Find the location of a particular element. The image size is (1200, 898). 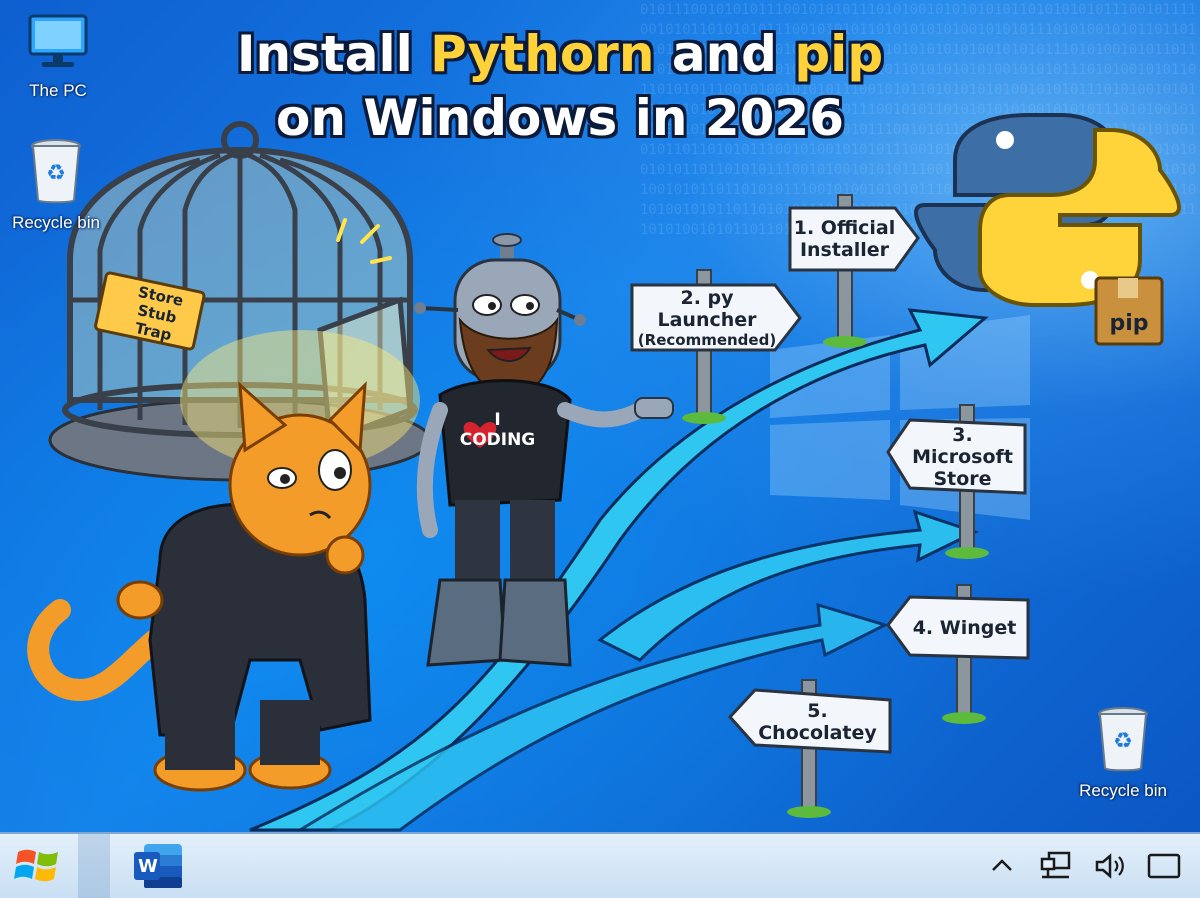

notification-center-icon is located at coordinates (1164, 866).